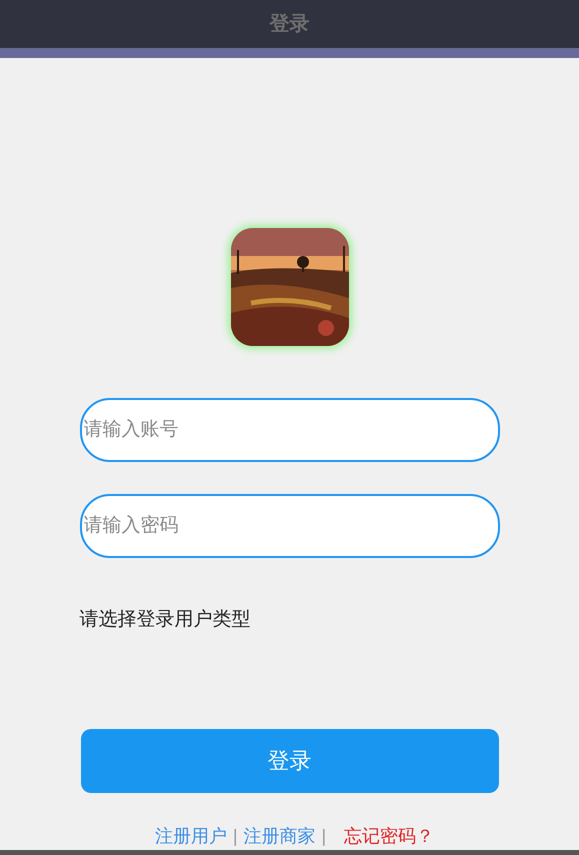 The height and width of the screenshot is (855, 579). I want to click on input-field: 请输入账号, so click(290, 430).